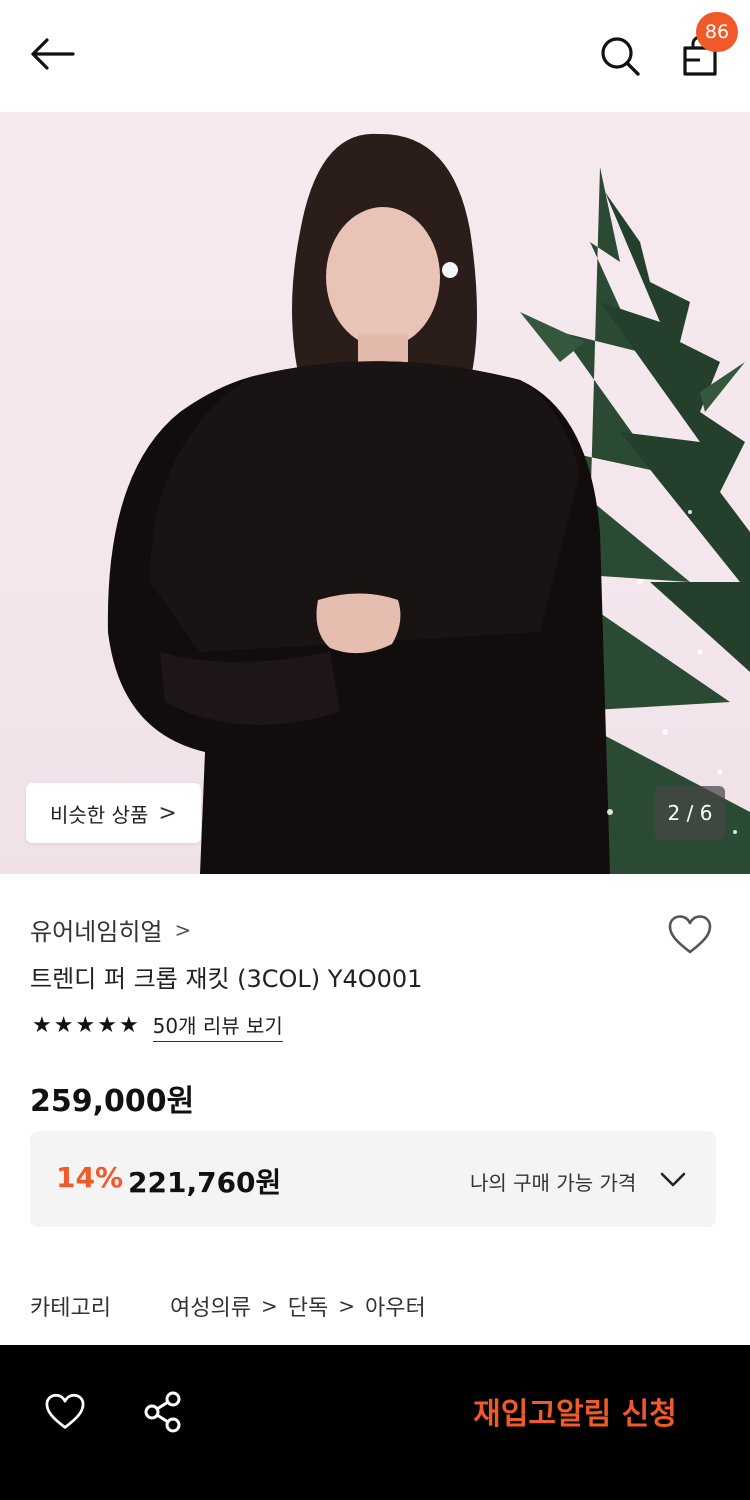 This screenshot has width=750, height=1500. I want to click on wishlist-button, so click(690, 935).